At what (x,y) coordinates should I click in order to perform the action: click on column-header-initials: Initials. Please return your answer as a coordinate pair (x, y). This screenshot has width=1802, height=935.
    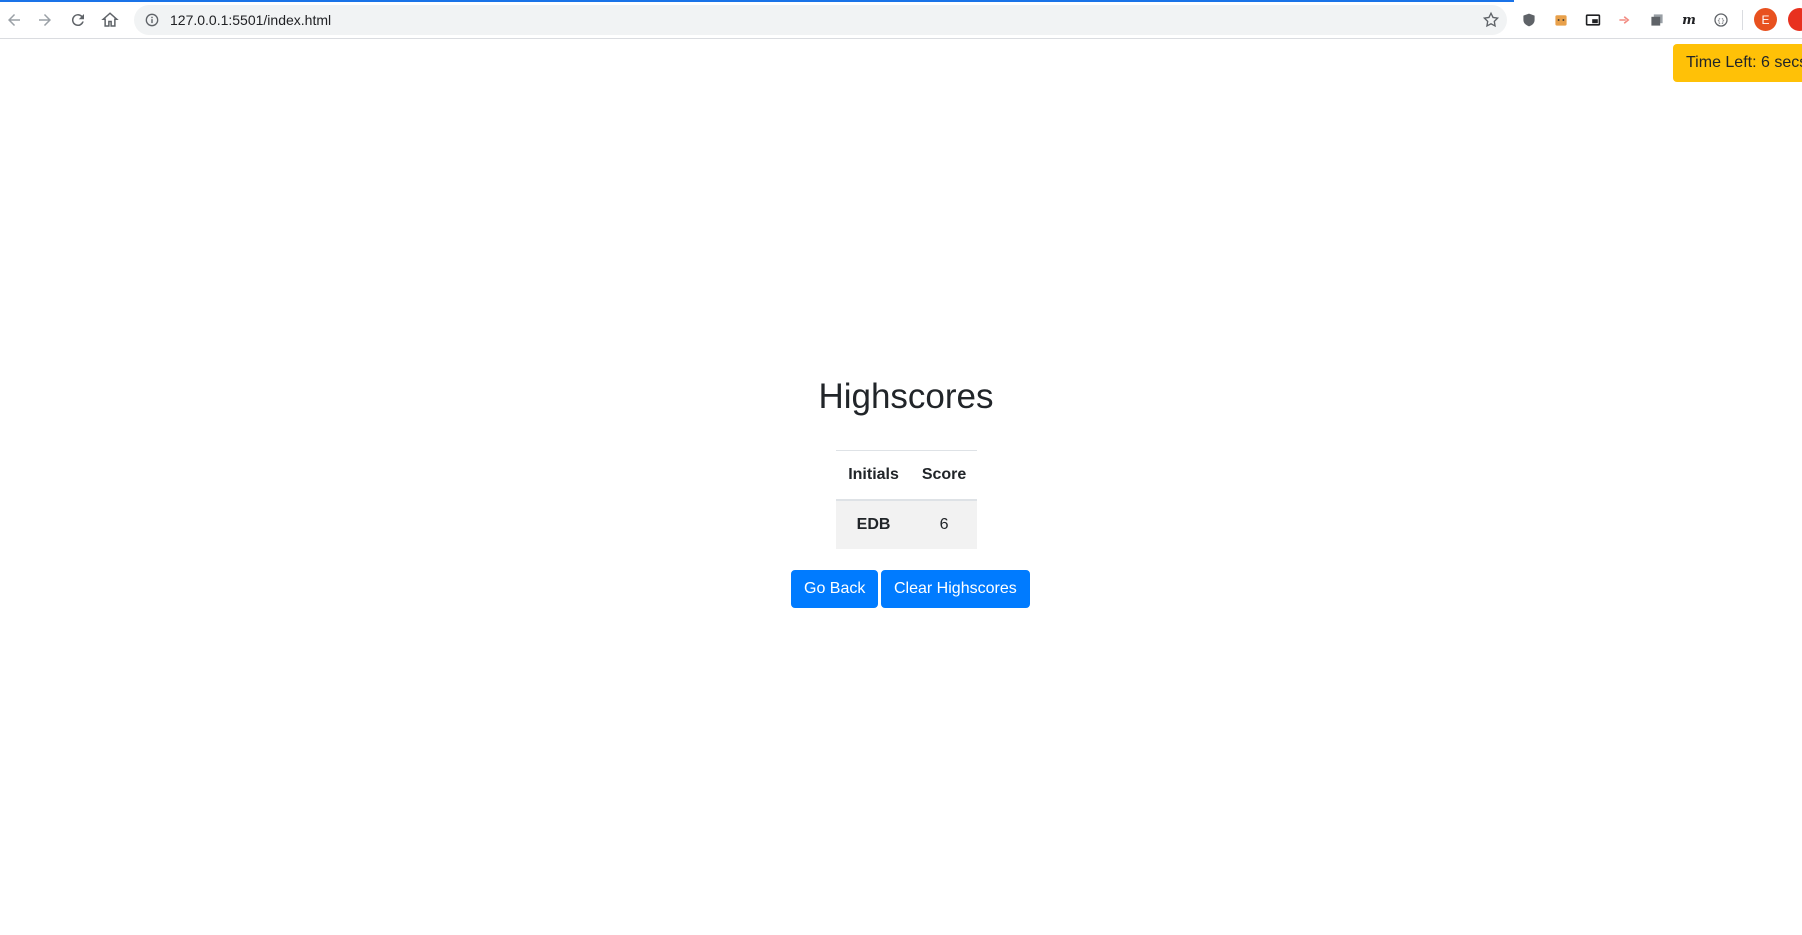
    Looking at the image, I should click on (874, 475).